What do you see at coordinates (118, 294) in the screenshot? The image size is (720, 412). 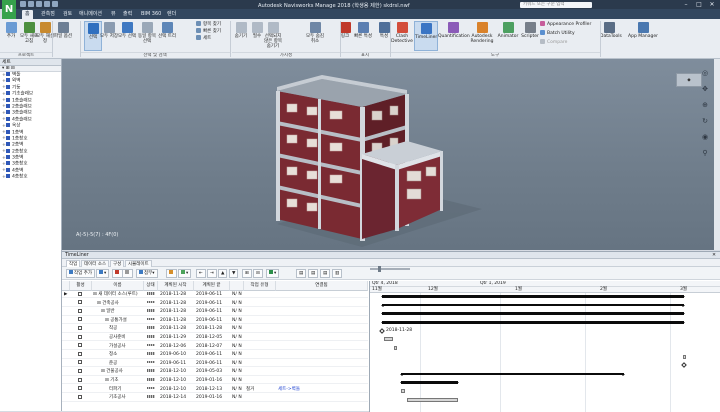 I see `task-name: ⊟ 새 데이터 소스(루트)` at bounding box center [118, 294].